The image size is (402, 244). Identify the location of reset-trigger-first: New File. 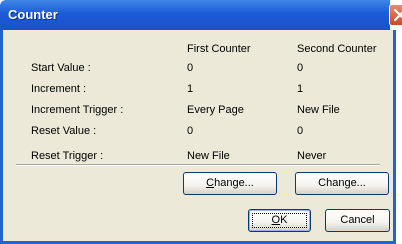
(208, 156).